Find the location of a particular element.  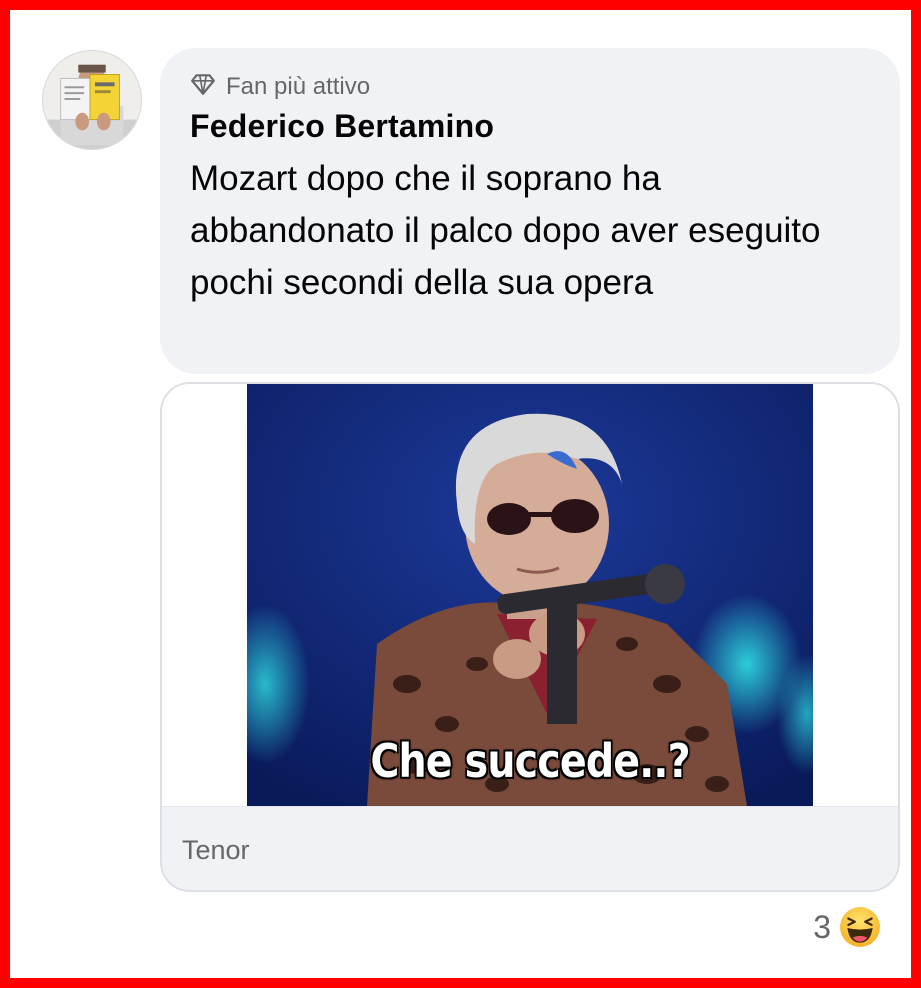

gif-caption: Che succede..? is located at coordinates (530, 761).